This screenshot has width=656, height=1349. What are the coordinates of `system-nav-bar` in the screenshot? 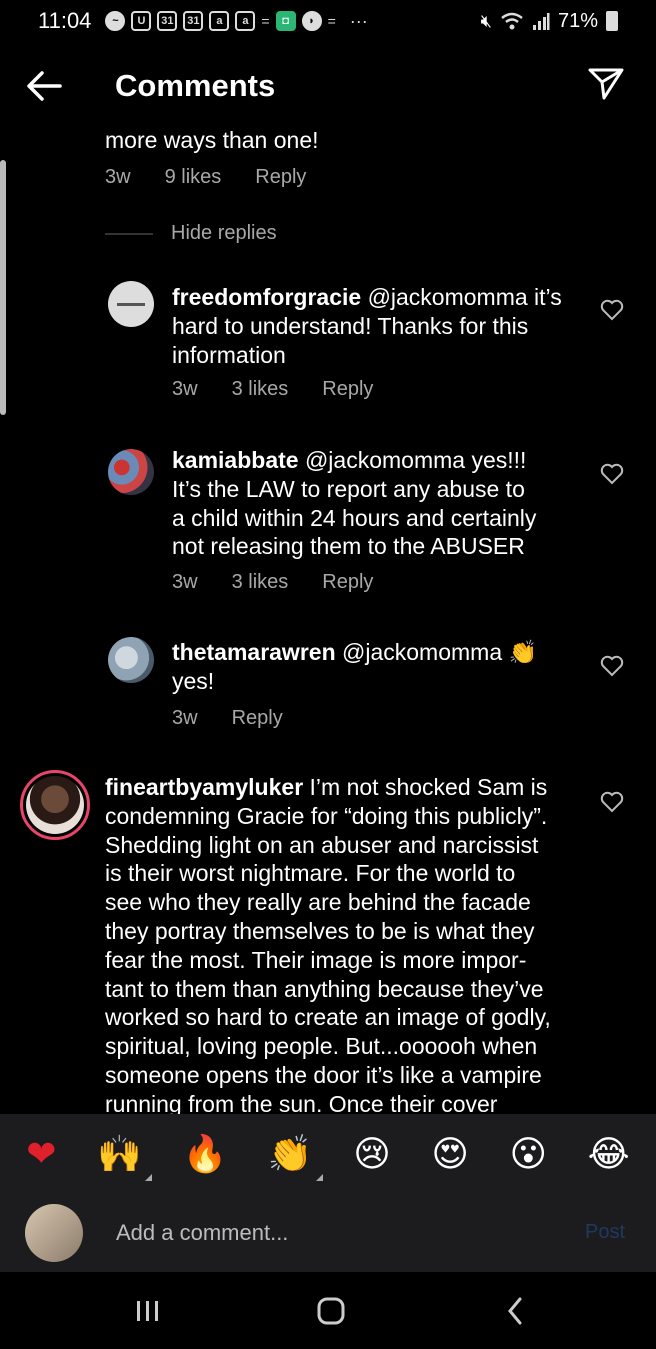 It's located at (328, 1310).